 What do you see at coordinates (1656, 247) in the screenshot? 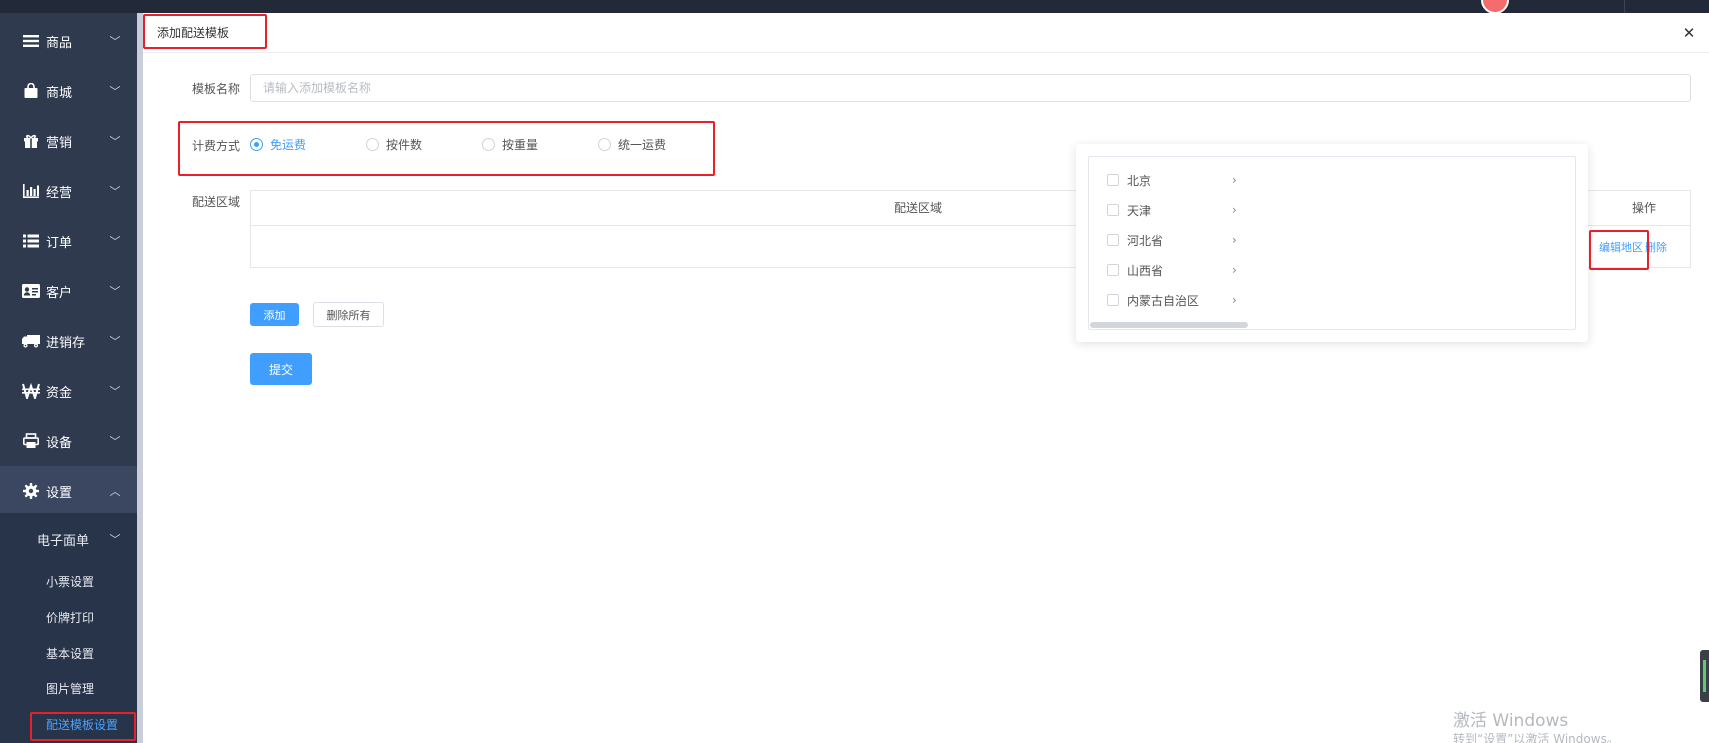
I see `delete-row-link: 删除` at bounding box center [1656, 247].